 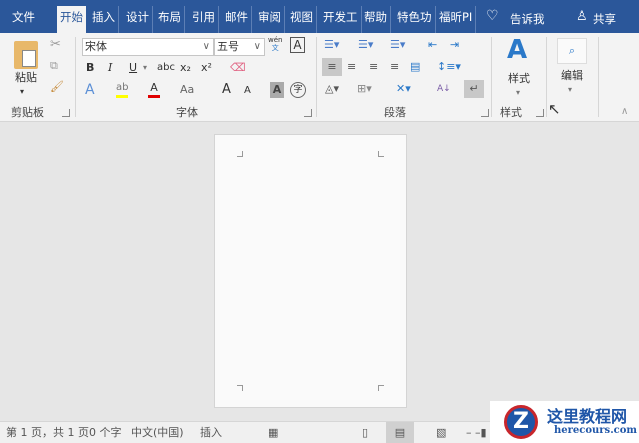 I want to click on cut-icon: ✂, so click(x=55, y=45).